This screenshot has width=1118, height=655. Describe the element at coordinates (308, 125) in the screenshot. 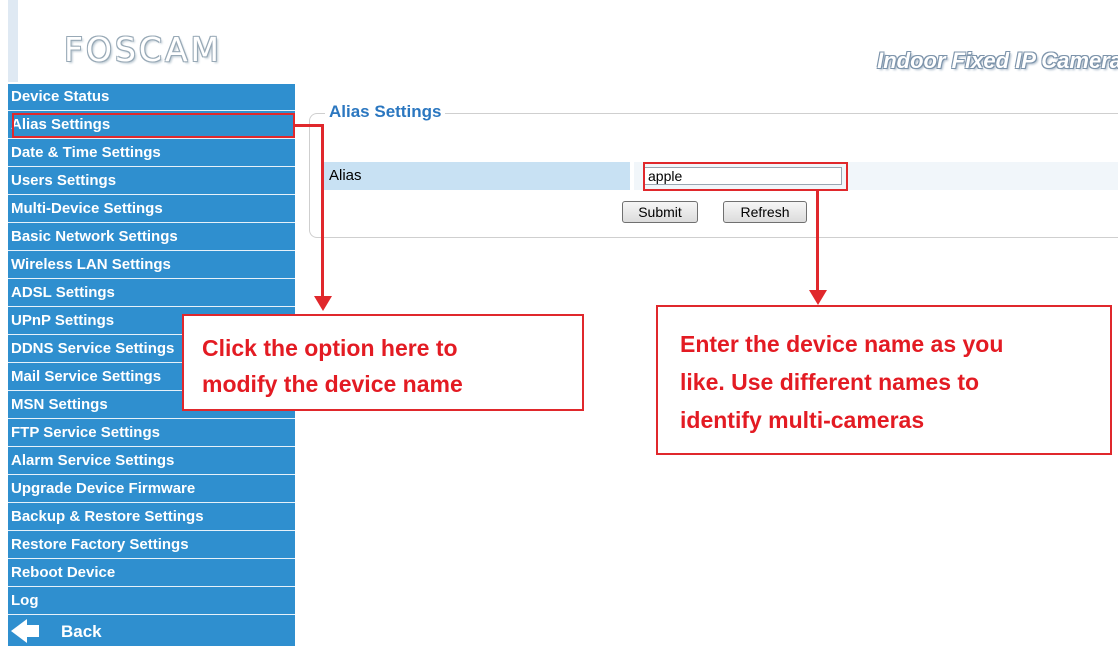

I see `arrow-connector` at that location.